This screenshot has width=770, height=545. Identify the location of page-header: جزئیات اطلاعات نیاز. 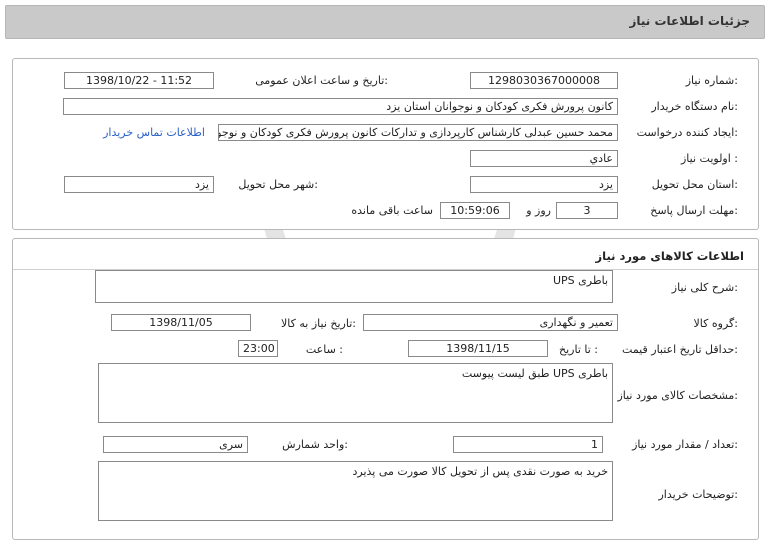
(385, 22).